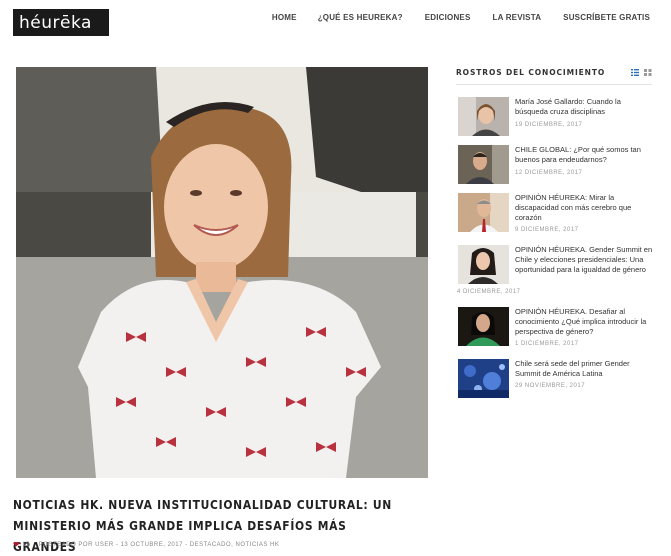 The image size is (671, 556). What do you see at coordinates (284, 19) in the screenshot?
I see `nav-home: HOME` at bounding box center [284, 19].